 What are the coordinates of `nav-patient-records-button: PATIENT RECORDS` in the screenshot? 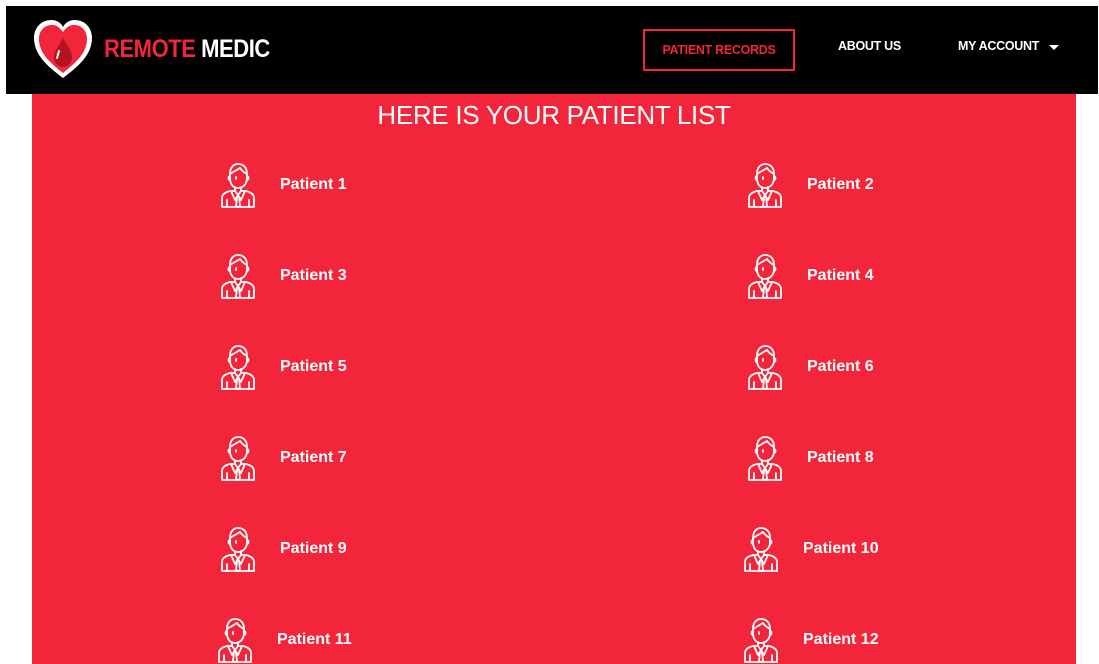 It's located at (719, 50).